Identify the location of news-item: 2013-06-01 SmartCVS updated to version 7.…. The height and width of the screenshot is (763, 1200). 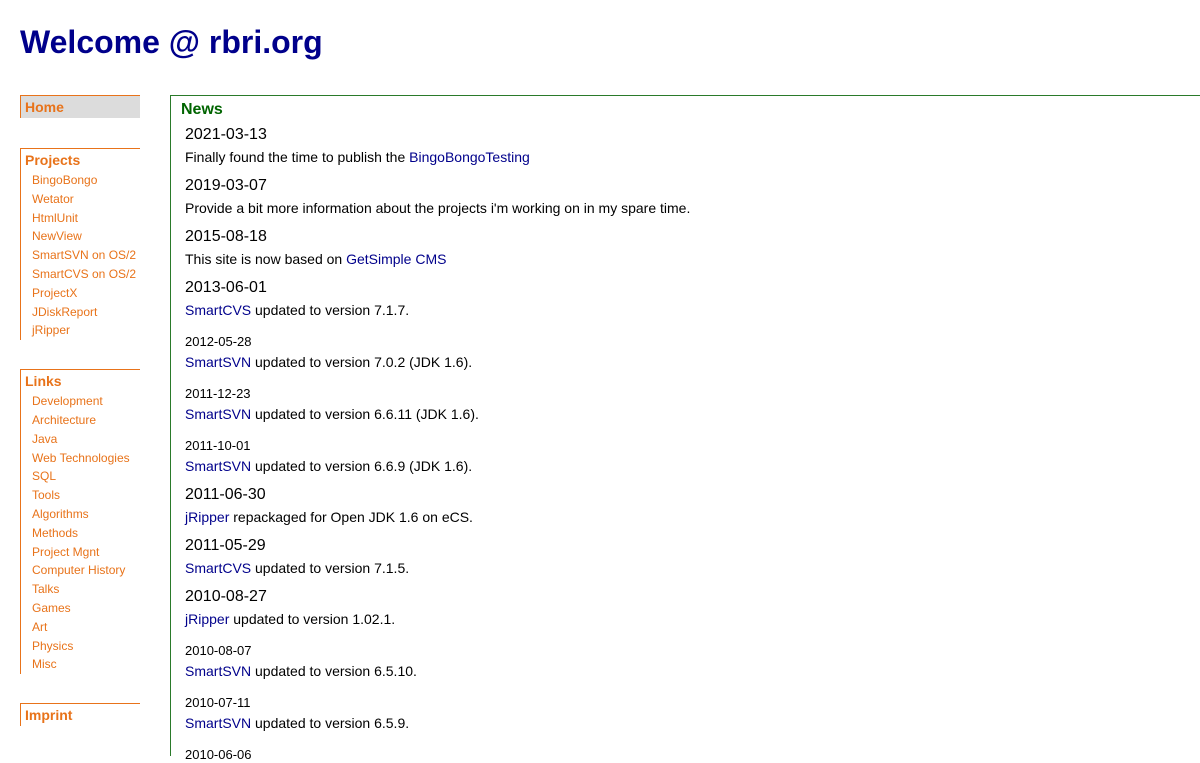
(685, 301).